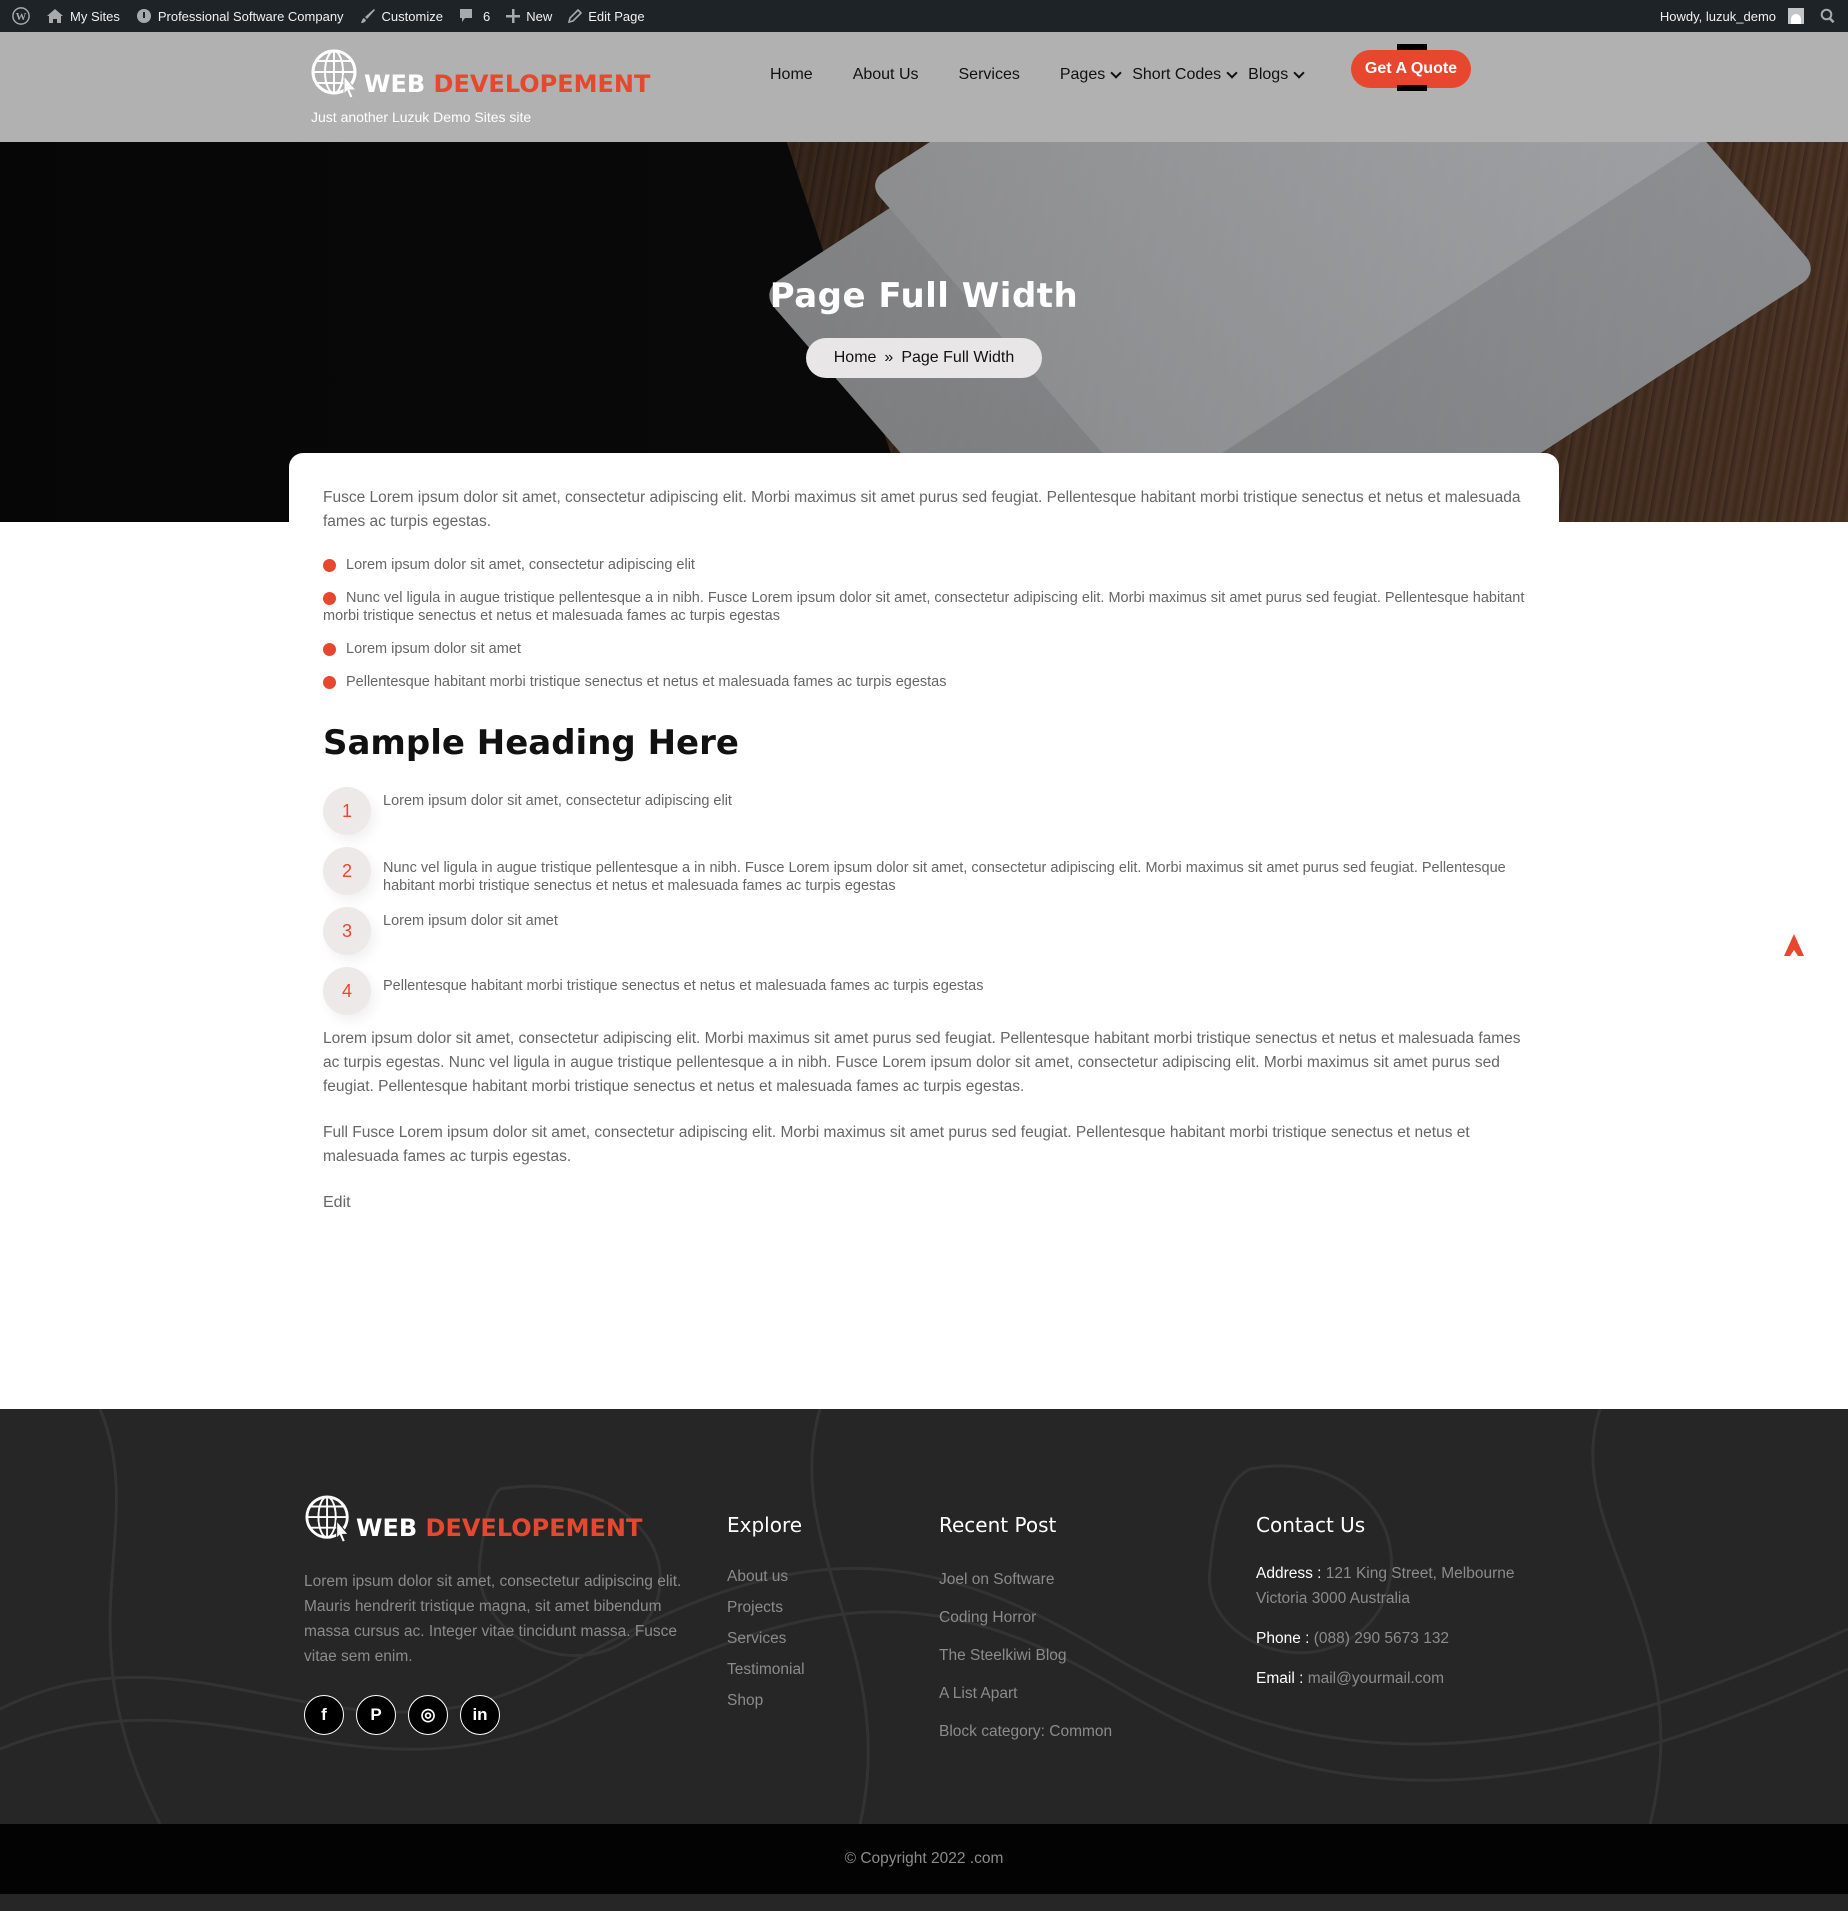 The width and height of the screenshot is (1848, 1911). I want to click on footer-logo: WEB DEVELOPEMENT, so click(473, 1519).